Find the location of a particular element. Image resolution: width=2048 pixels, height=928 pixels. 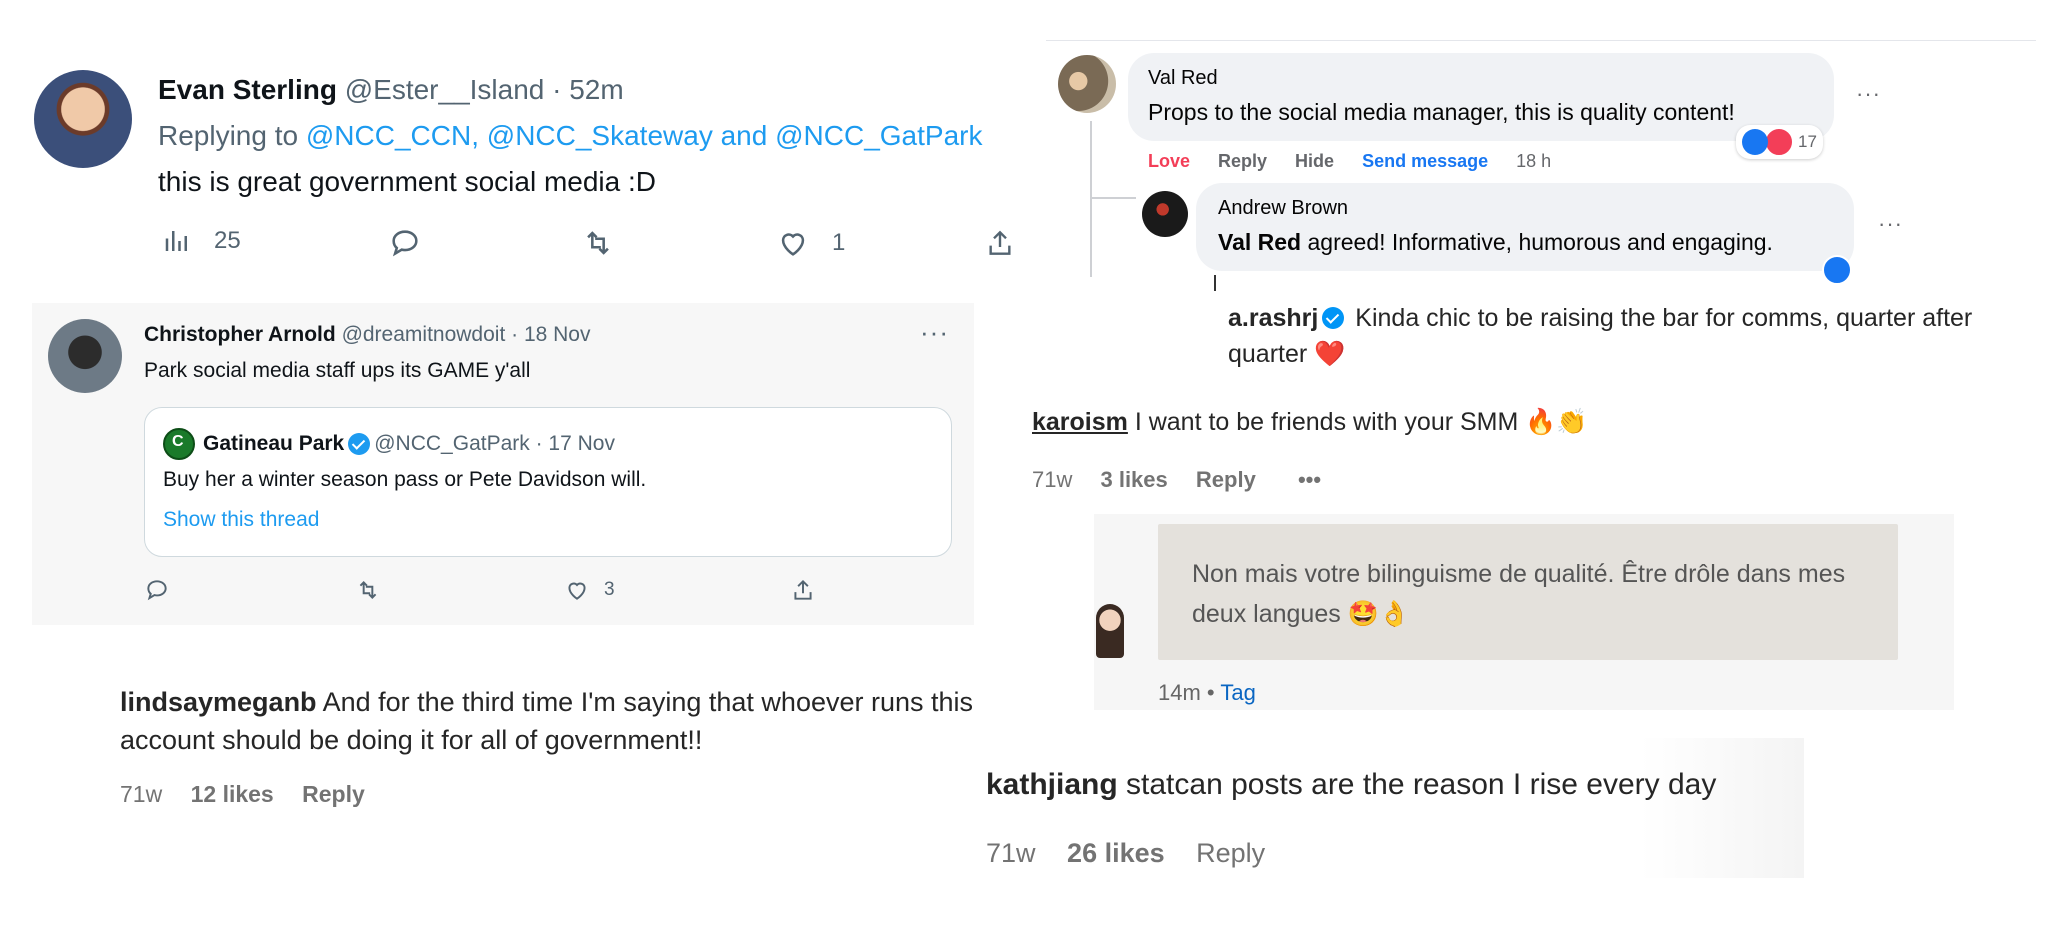

views-button: 25 is located at coordinates (201, 241).